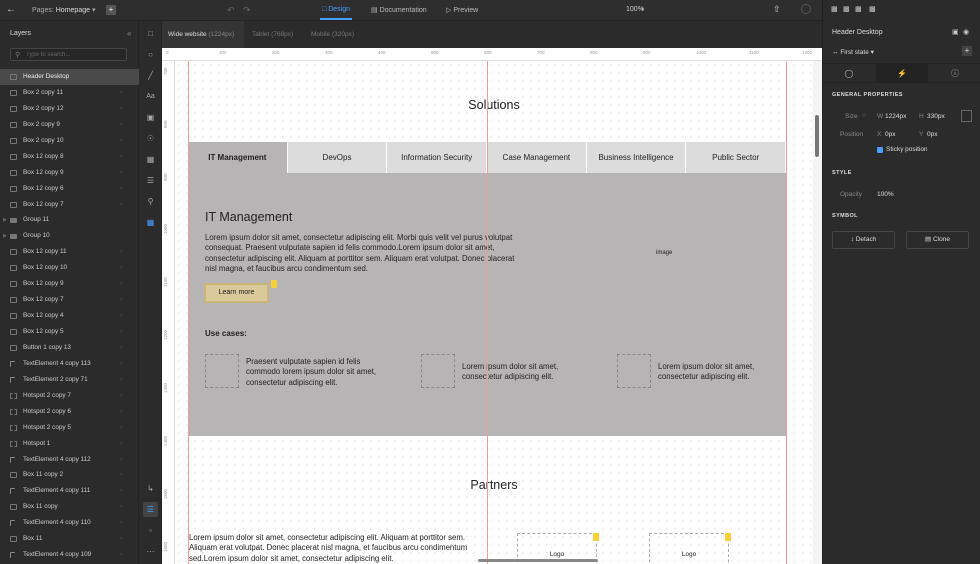  What do you see at coordinates (880, 150) in the screenshot?
I see `sticky-position-checkbox` at bounding box center [880, 150].